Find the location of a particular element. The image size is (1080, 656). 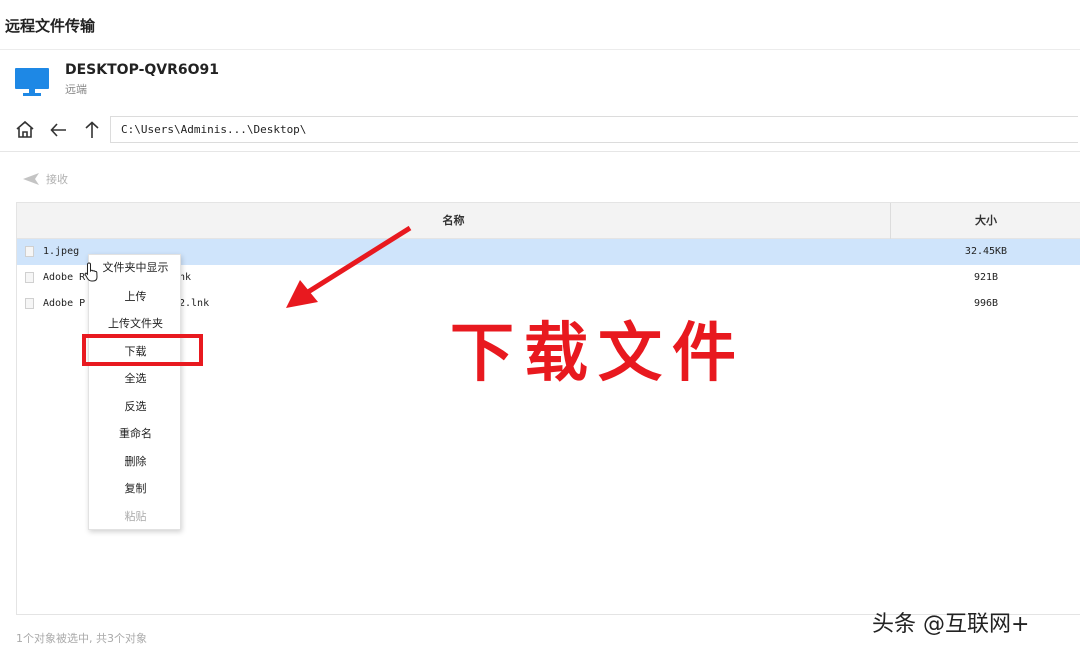

receive-button: 接收 is located at coordinates (42, 179).